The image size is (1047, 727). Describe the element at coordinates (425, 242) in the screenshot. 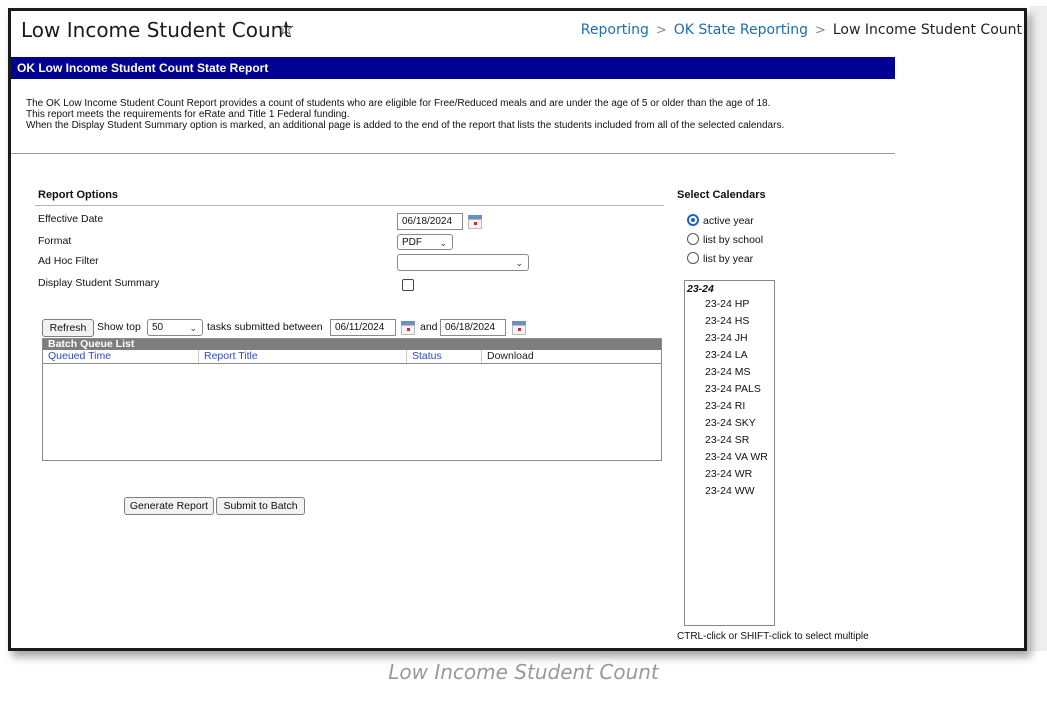

I see `format-select: PDF ⌄` at that location.